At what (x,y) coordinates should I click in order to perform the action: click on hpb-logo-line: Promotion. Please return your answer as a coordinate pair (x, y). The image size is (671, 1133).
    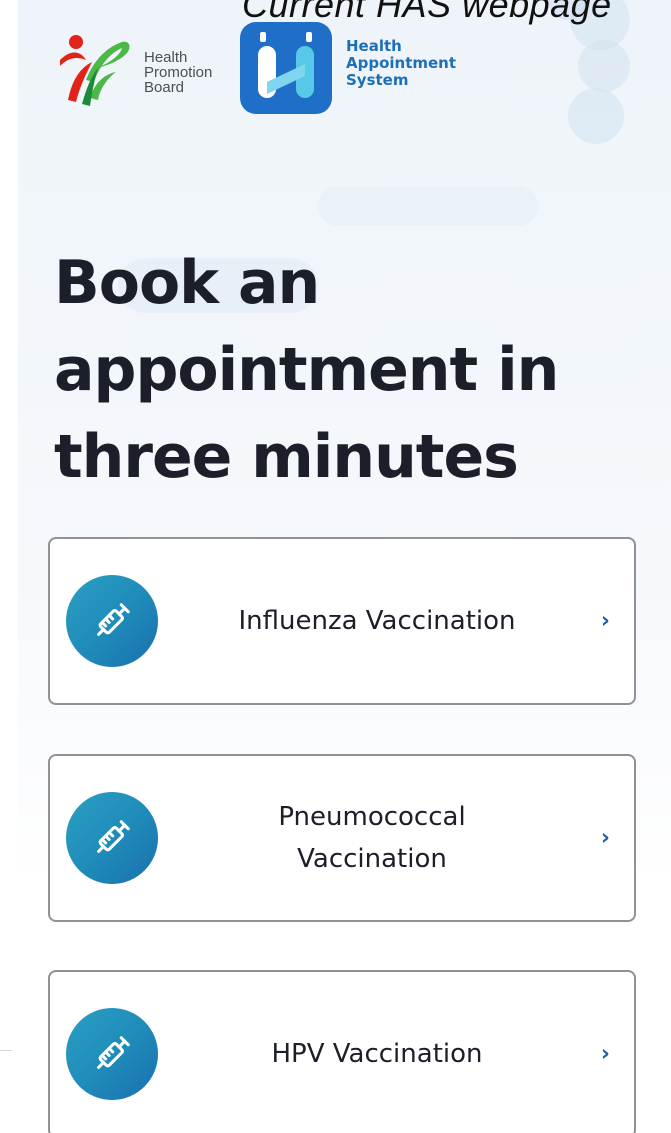
    Looking at the image, I should click on (178, 72).